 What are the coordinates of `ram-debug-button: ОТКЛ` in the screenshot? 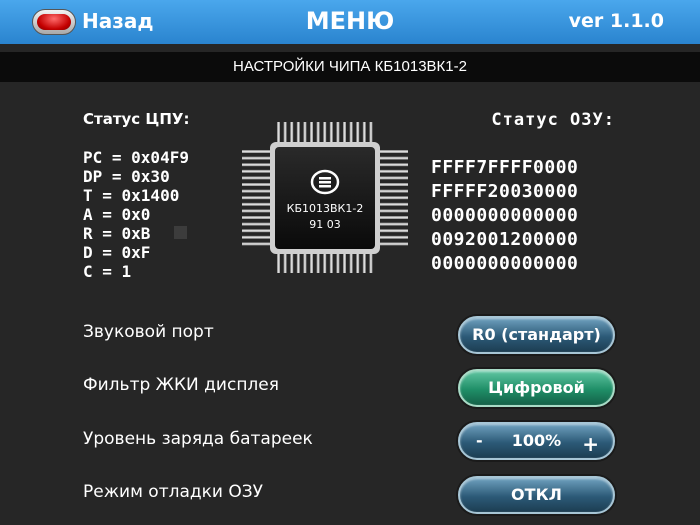 It's located at (536, 495).